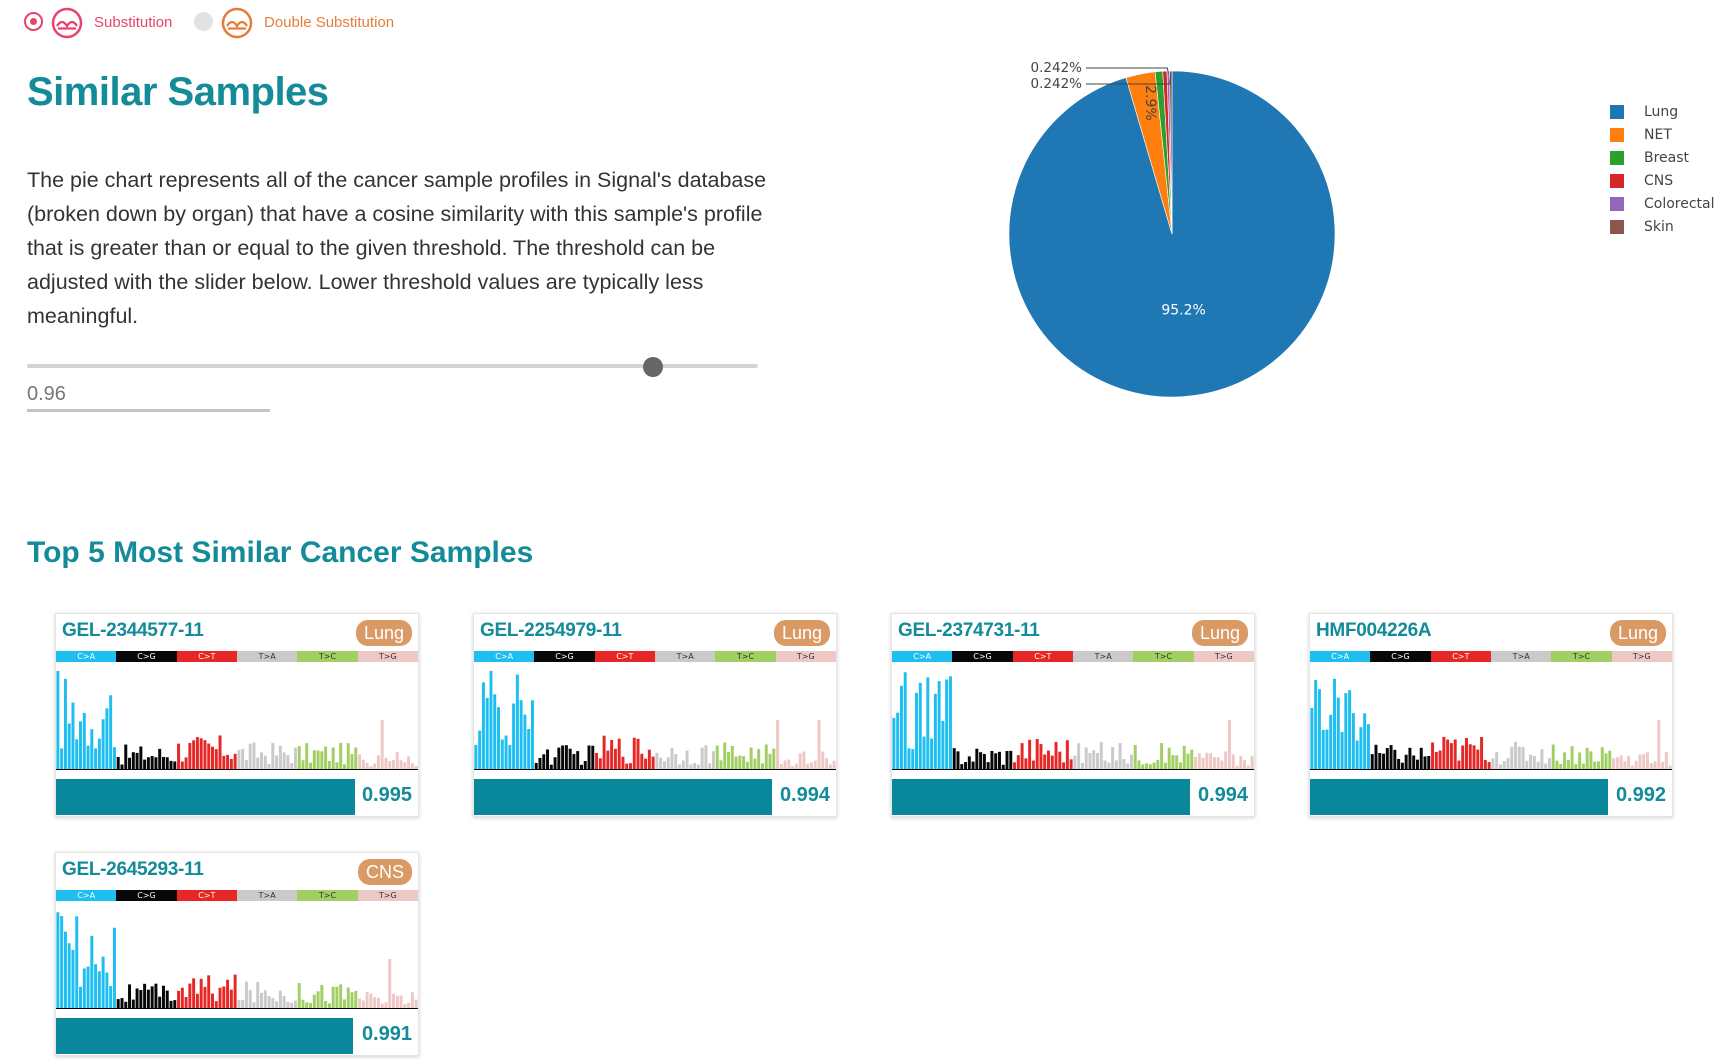  I want to click on pie-label-net: 2.9%, so click(1150, 103).